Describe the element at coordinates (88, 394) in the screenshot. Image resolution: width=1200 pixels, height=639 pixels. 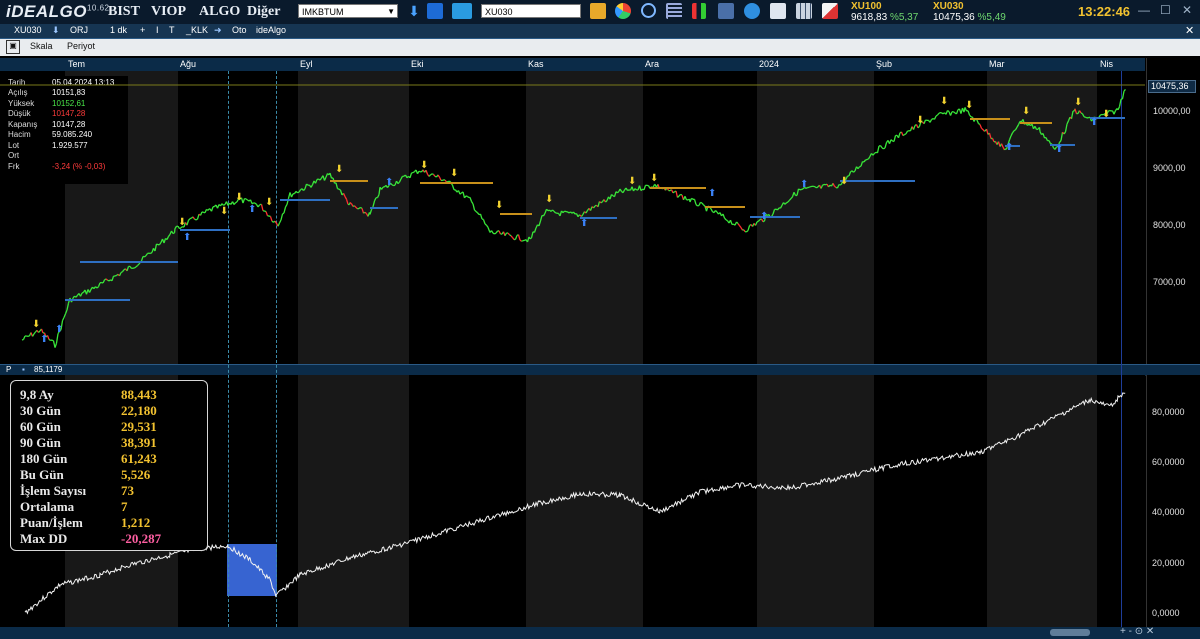
I see `stat-row: 9,8 Ay 88,443` at that location.